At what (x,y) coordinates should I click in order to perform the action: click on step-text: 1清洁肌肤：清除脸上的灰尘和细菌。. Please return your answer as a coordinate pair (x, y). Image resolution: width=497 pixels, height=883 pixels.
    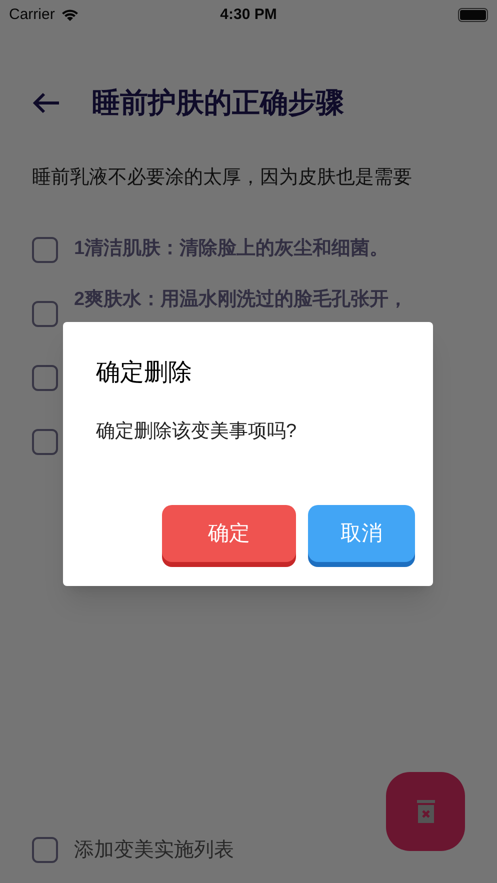
    Looking at the image, I should click on (231, 249).